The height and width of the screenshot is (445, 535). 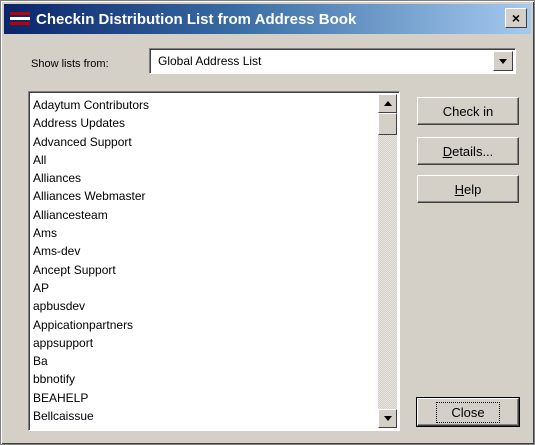 I want to click on scroll-up-button, so click(x=387, y=103).